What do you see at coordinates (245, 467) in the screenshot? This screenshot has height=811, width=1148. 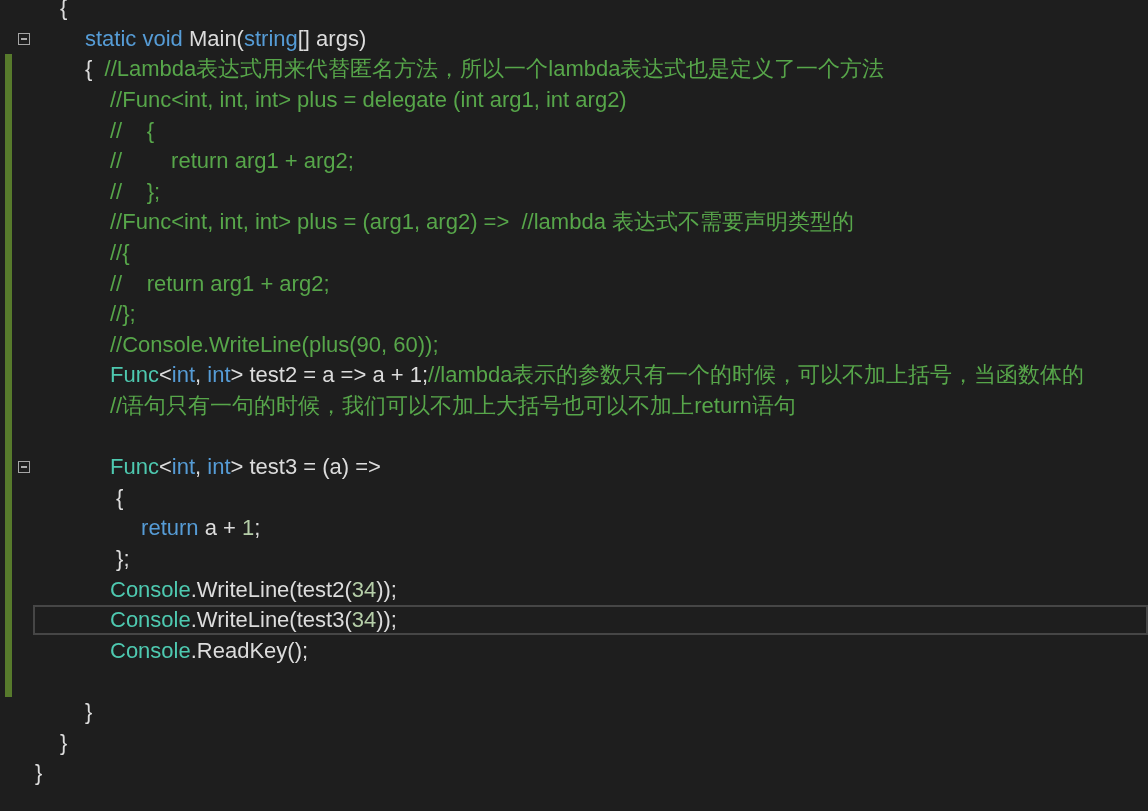 I see `code-line: Func<int, int> test3 = (a) =>` at bounding box center [245, 467].